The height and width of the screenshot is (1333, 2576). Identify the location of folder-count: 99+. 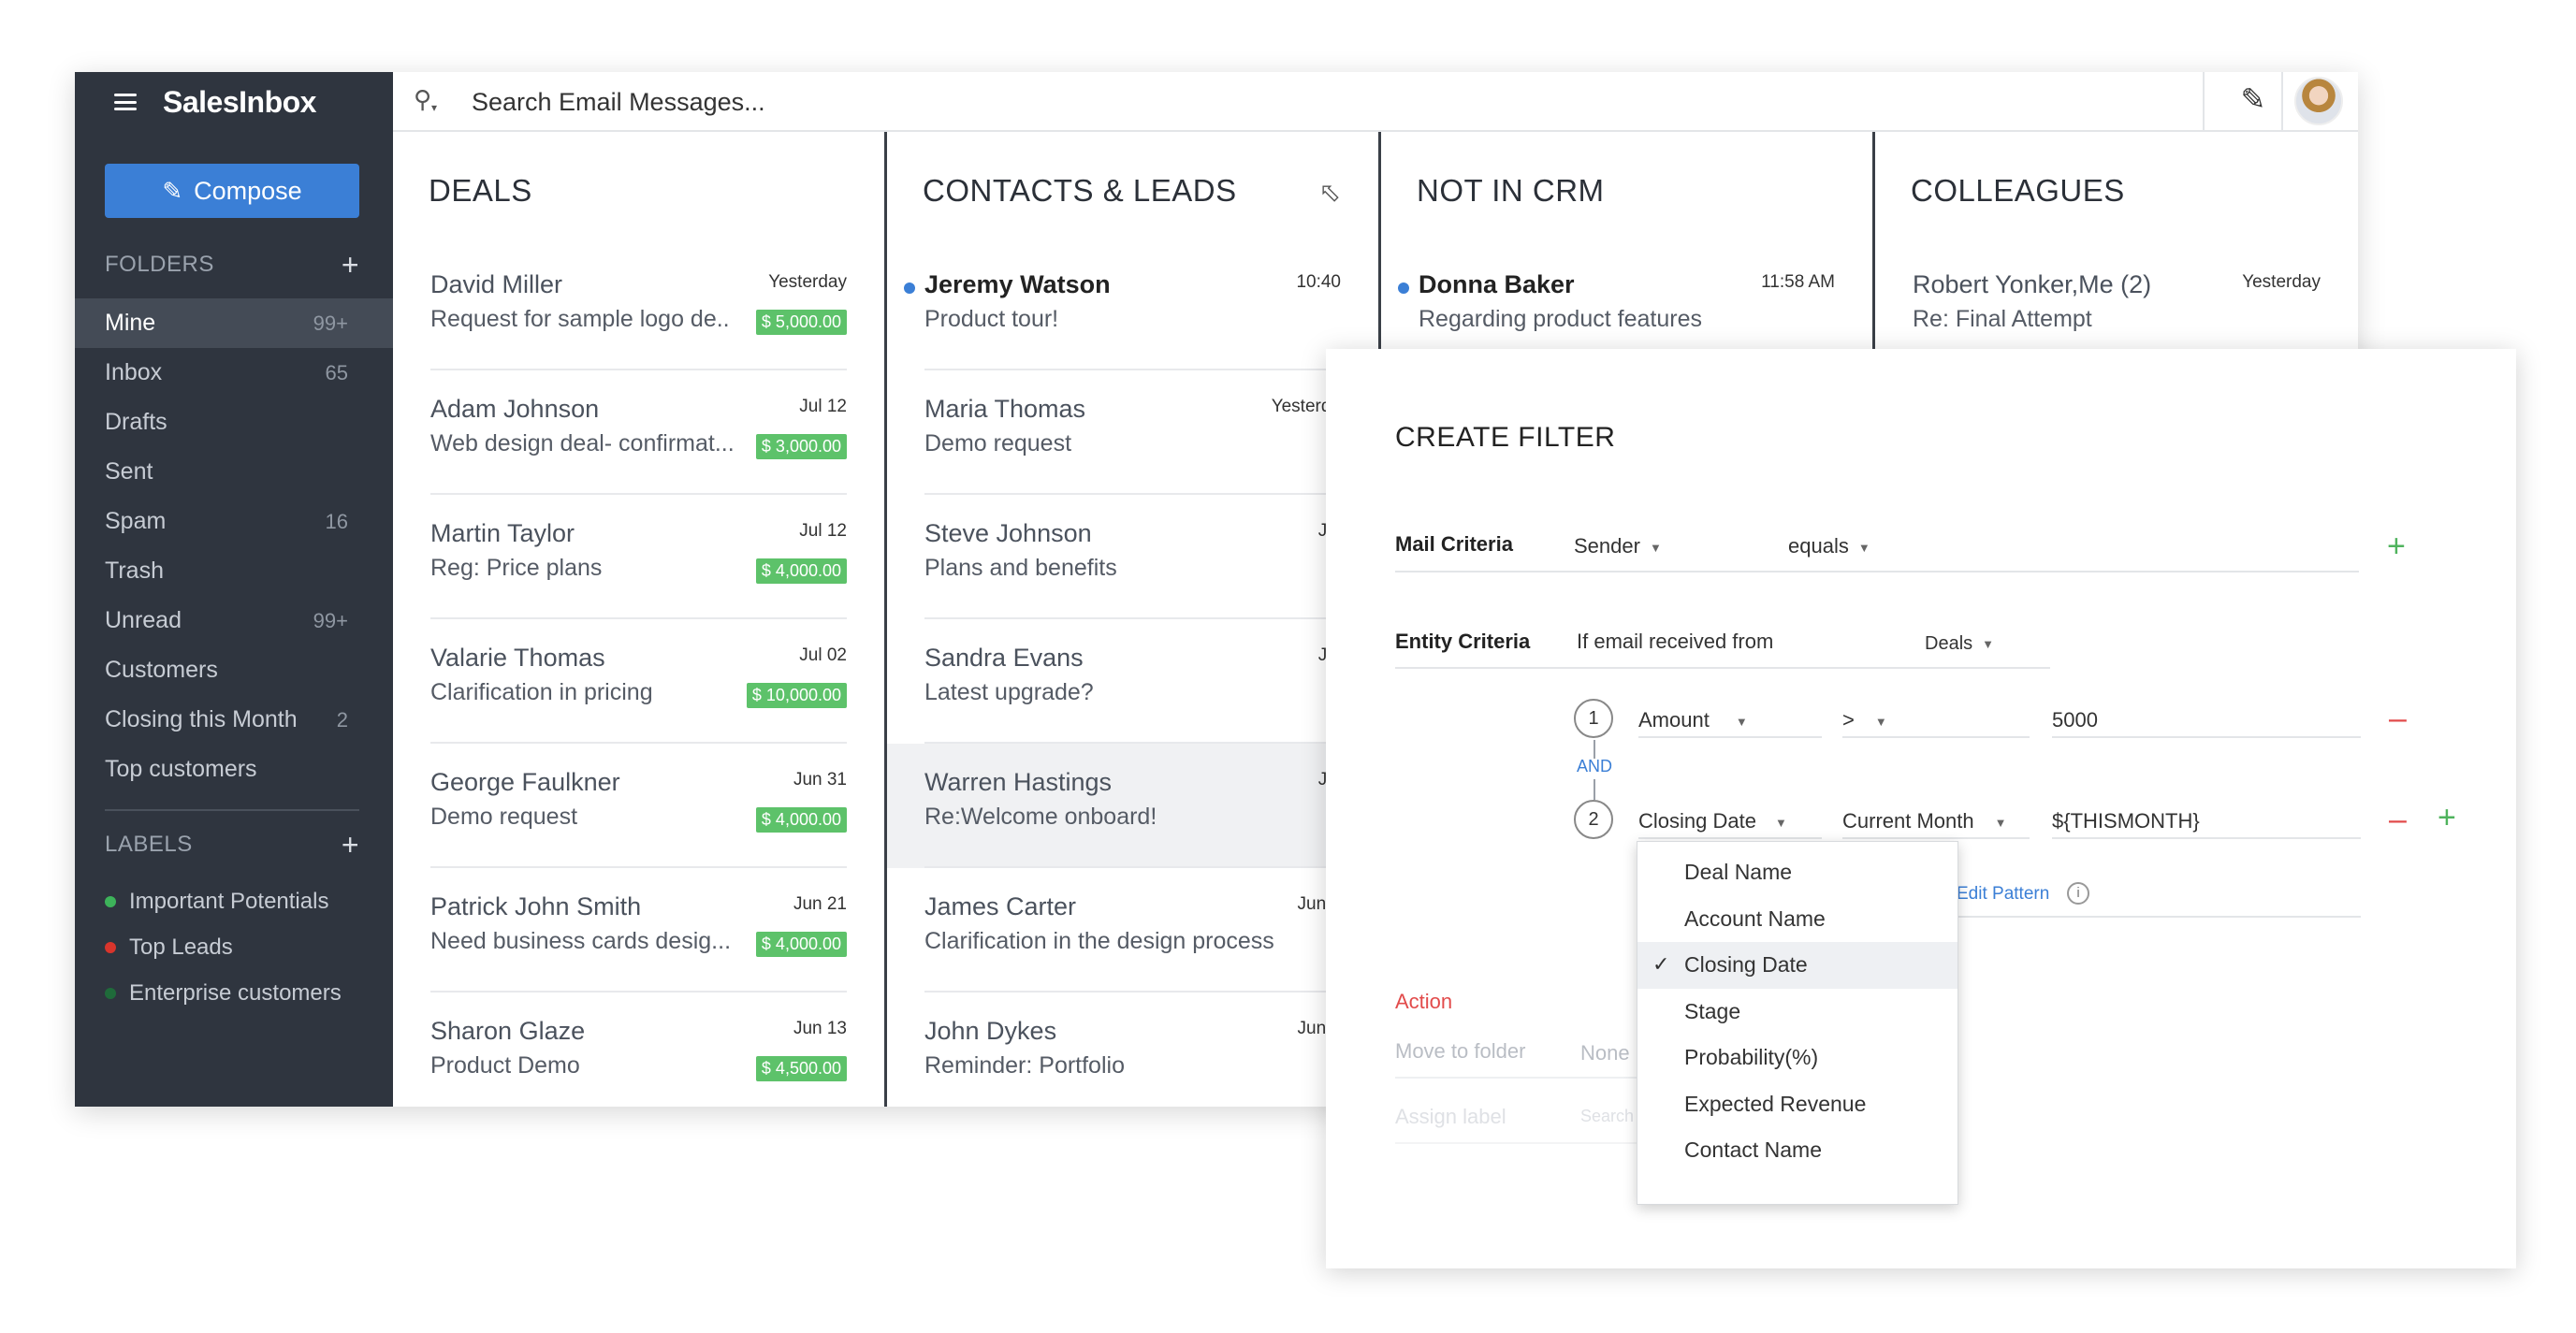
(330, 323).